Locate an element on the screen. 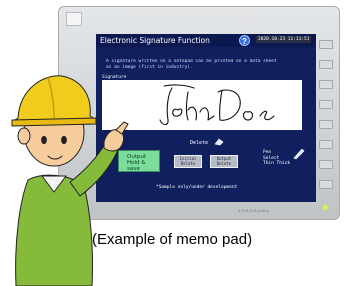 The image size is (346, 286). delete-label: Delete is located at coordinates (199, 143).